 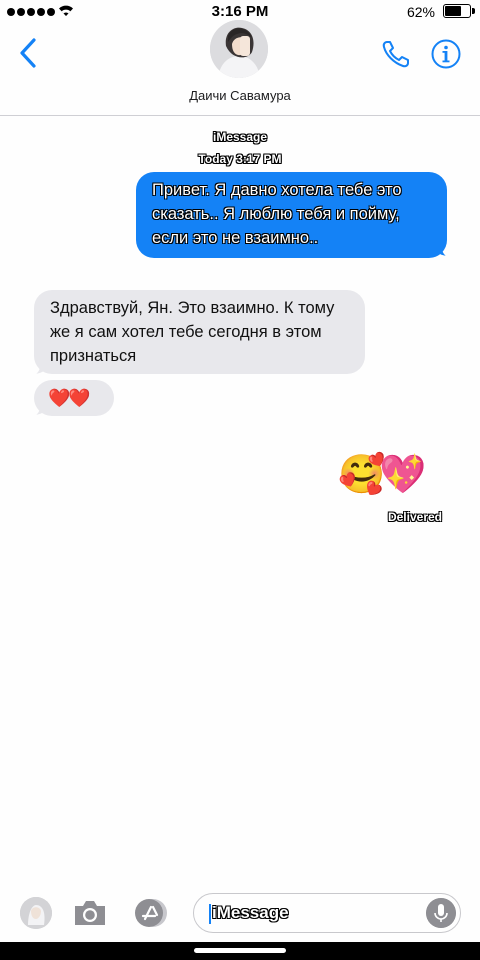 What do you see at coordinates (250, 912) in the screenshot?
I see `message-input-placeholder: iMessage` at bounding box center [250, 912].